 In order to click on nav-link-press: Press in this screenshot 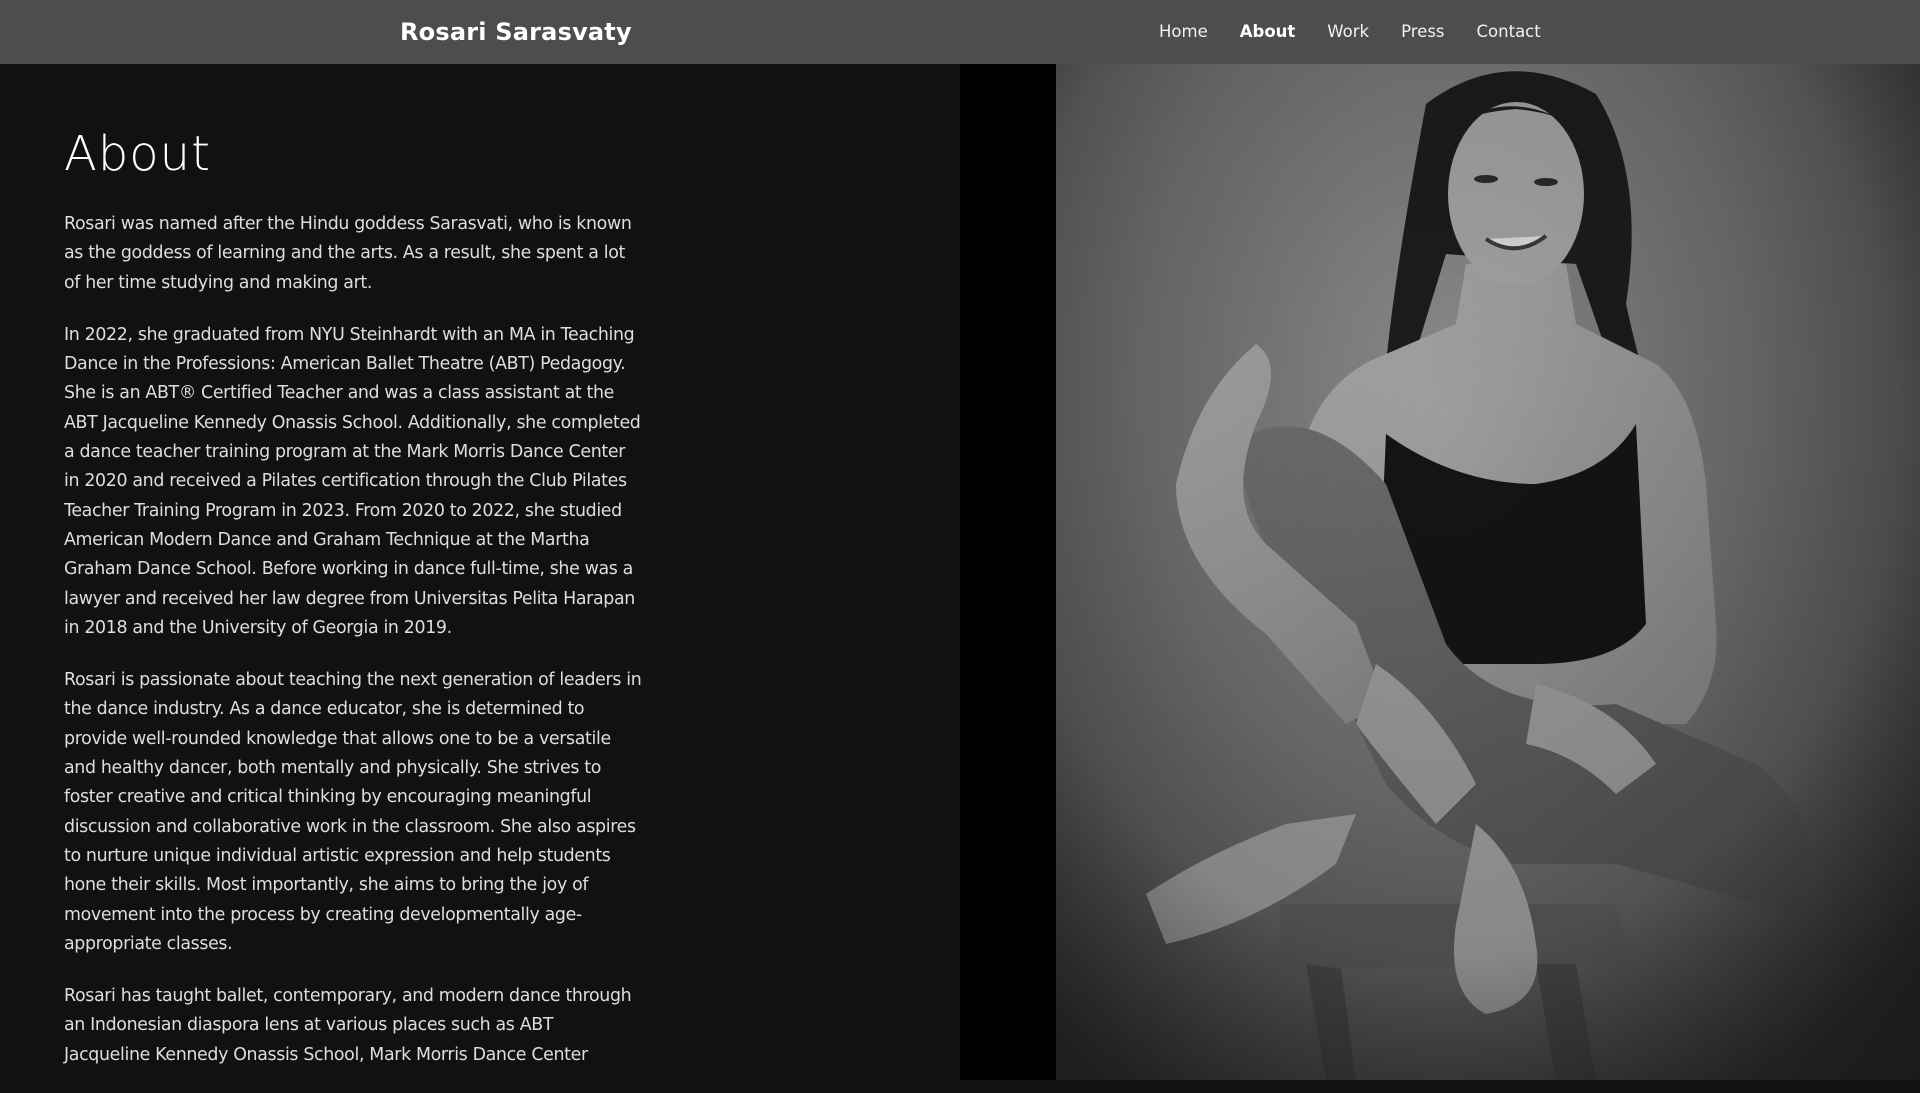, I will do `click(1422, 31)`.